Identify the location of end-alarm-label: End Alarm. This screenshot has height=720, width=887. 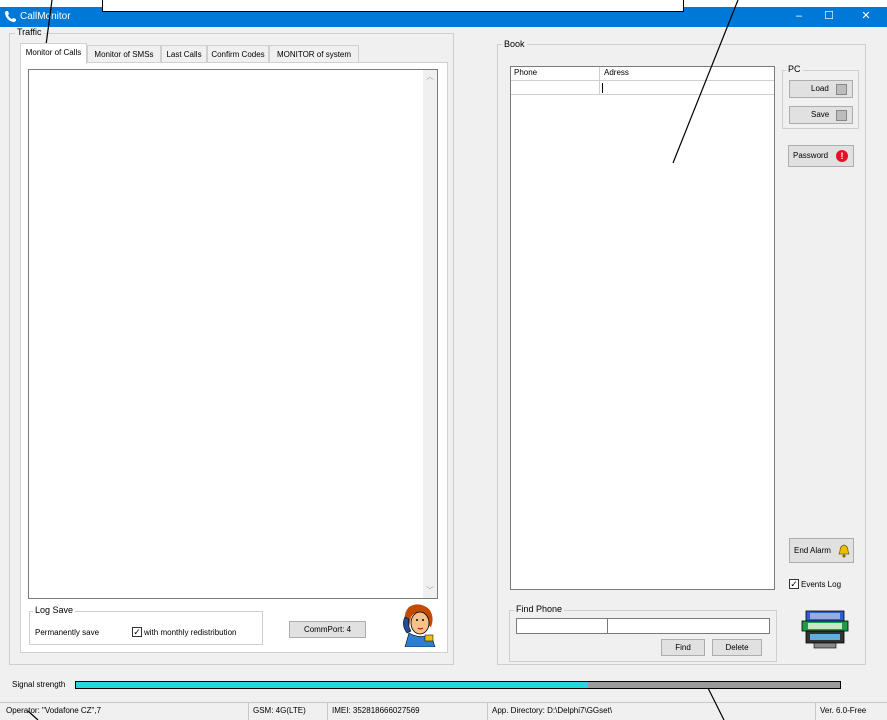
(812, 550).